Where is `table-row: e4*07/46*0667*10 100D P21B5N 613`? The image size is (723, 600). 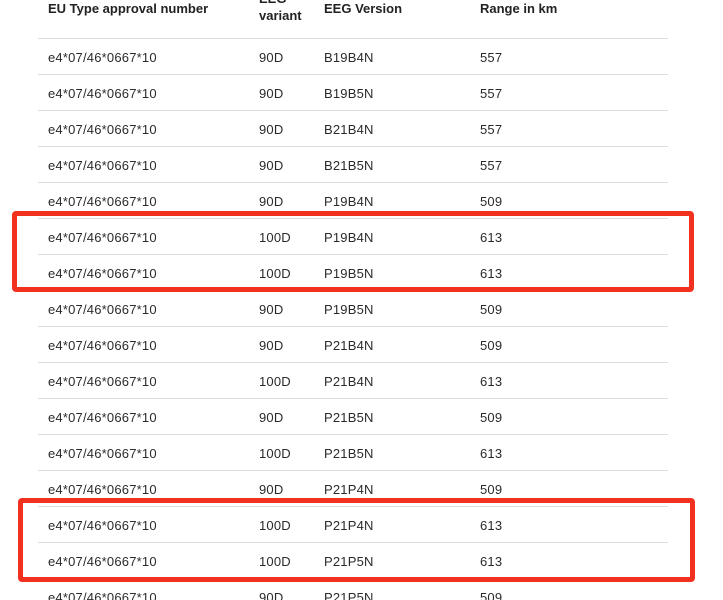
table-row: e4*07/46*0667*10 100D P21B5N 613 is located at coordinates (353, 453).